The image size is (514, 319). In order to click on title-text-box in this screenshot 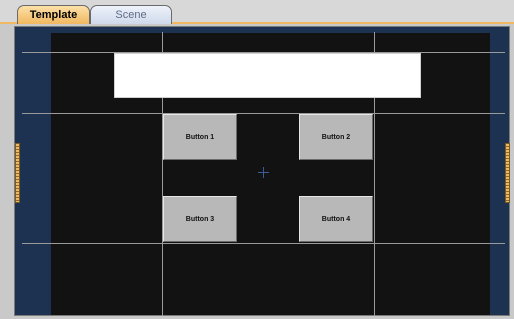, I will do `click(267, 75)`.